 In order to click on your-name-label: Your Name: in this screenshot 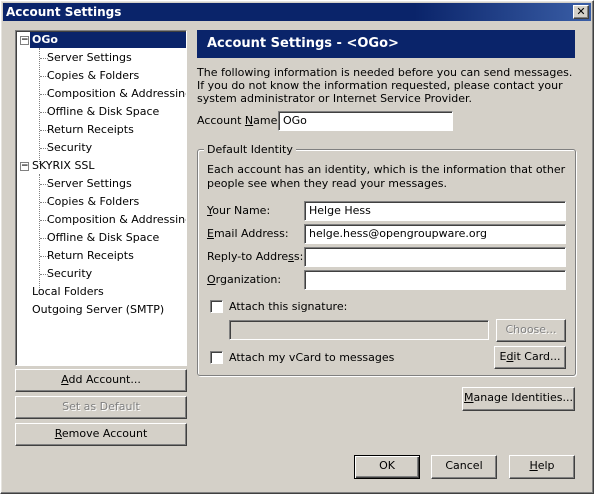, I will do `click(239, 210)`.